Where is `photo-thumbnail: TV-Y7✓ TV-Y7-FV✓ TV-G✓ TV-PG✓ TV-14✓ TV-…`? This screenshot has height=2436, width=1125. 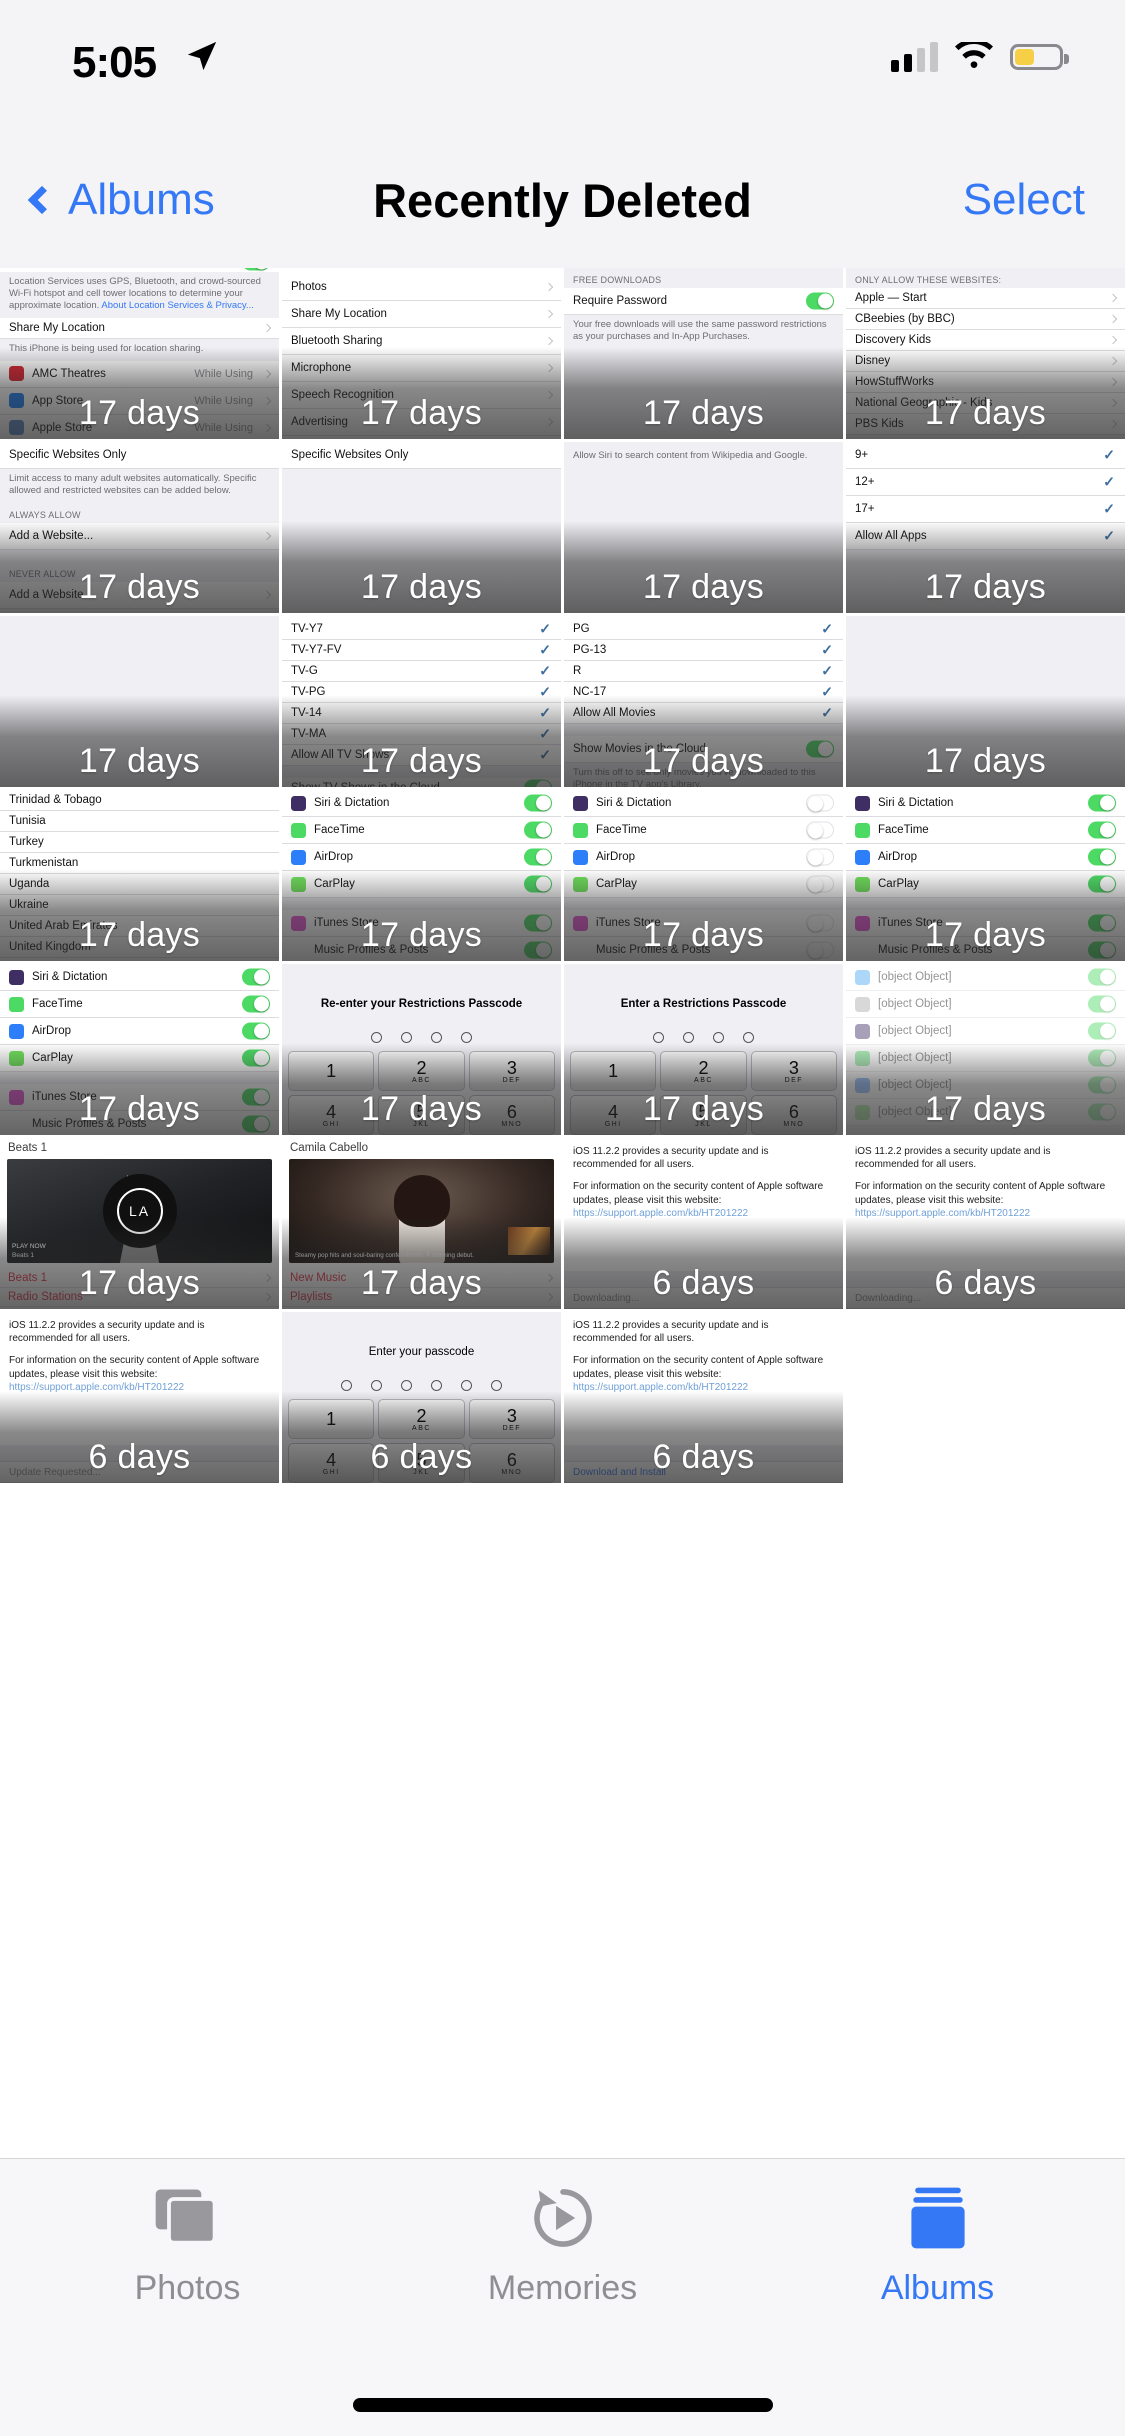
photo-thumbnail: TV-Y7✓ TV-Y7-FV✓ TV-G✓ TV-PG✓ TV-14✓ TV-… is located at coordinates (421, 701).